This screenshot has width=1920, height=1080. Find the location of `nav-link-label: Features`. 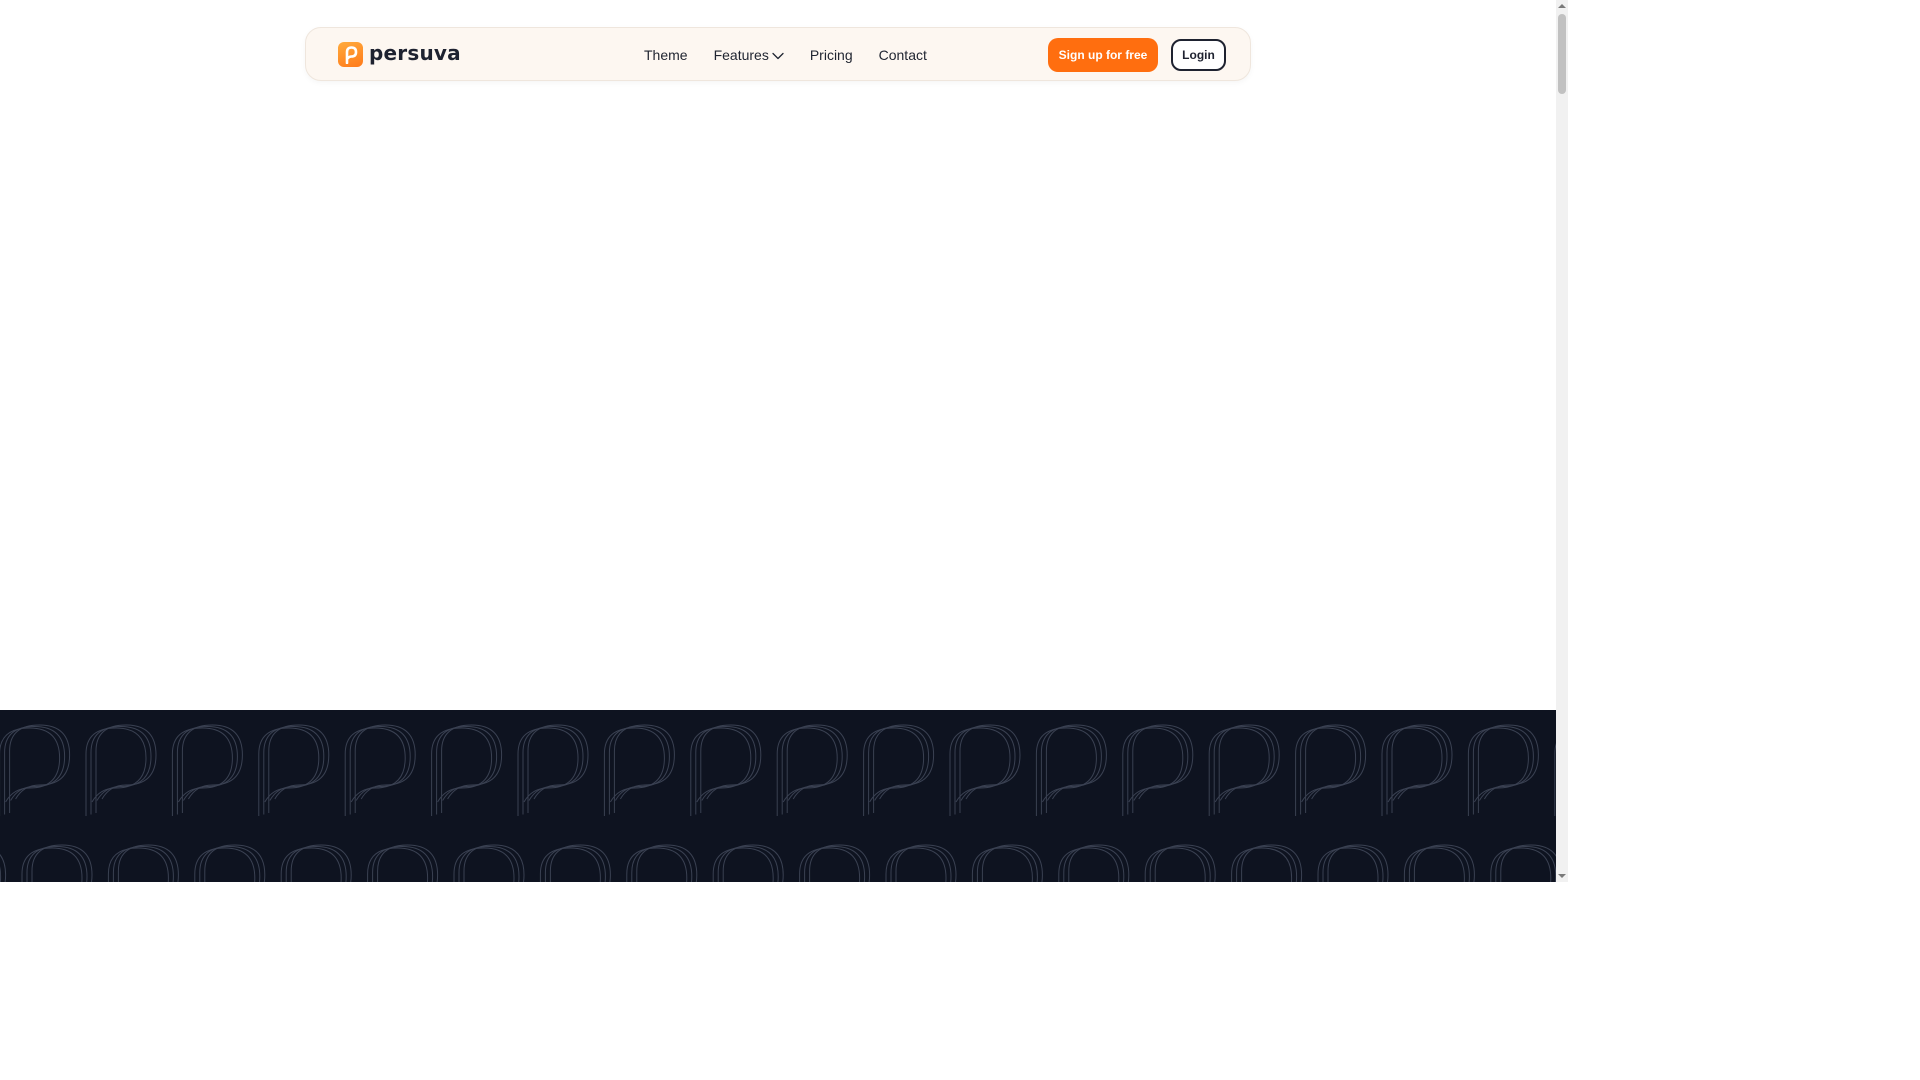

nav-link-label: Features is located at coordinates (741, 55).